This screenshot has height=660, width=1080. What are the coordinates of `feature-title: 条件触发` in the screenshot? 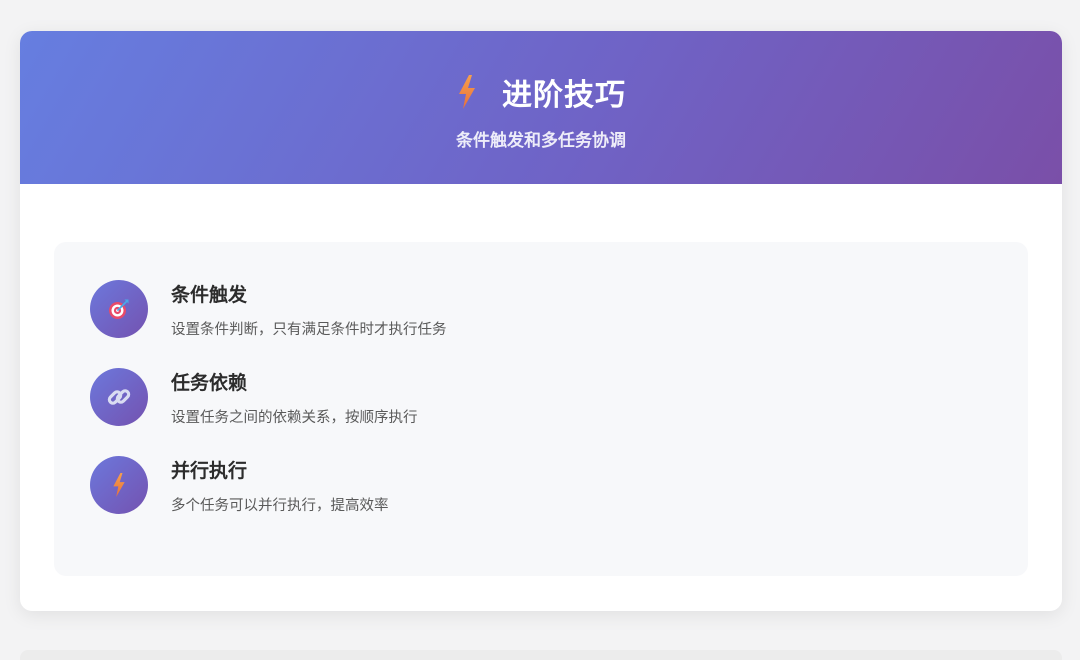 It's located at (209, 295).